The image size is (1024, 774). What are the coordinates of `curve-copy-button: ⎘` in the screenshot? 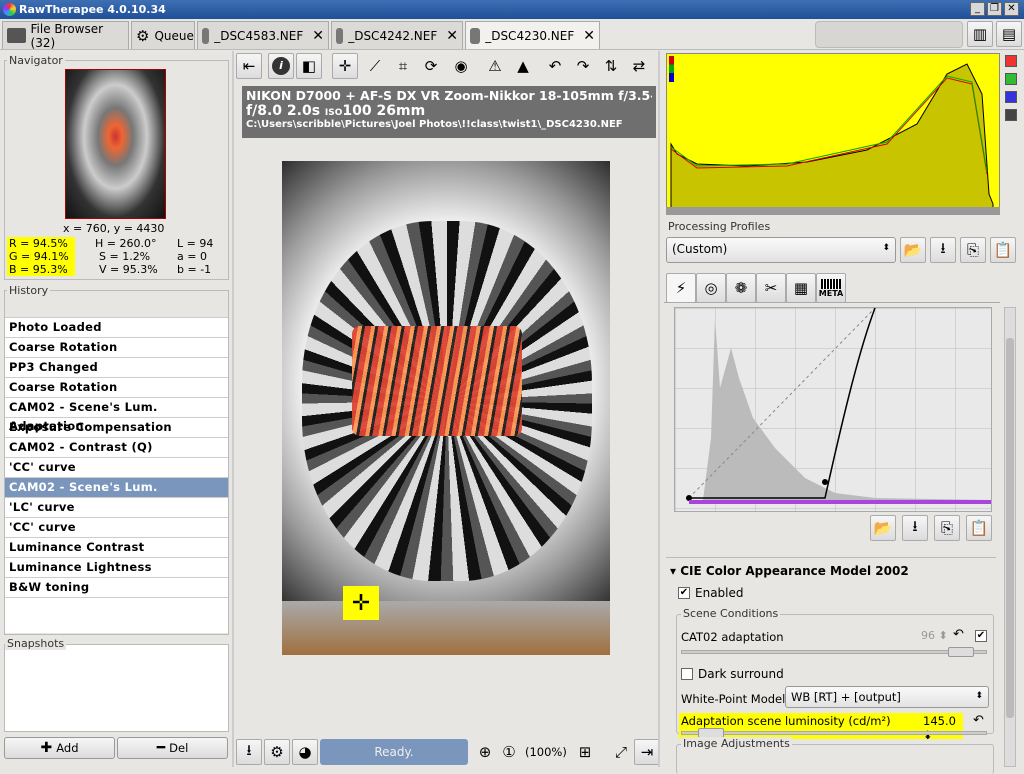 It's located at (947, 528).